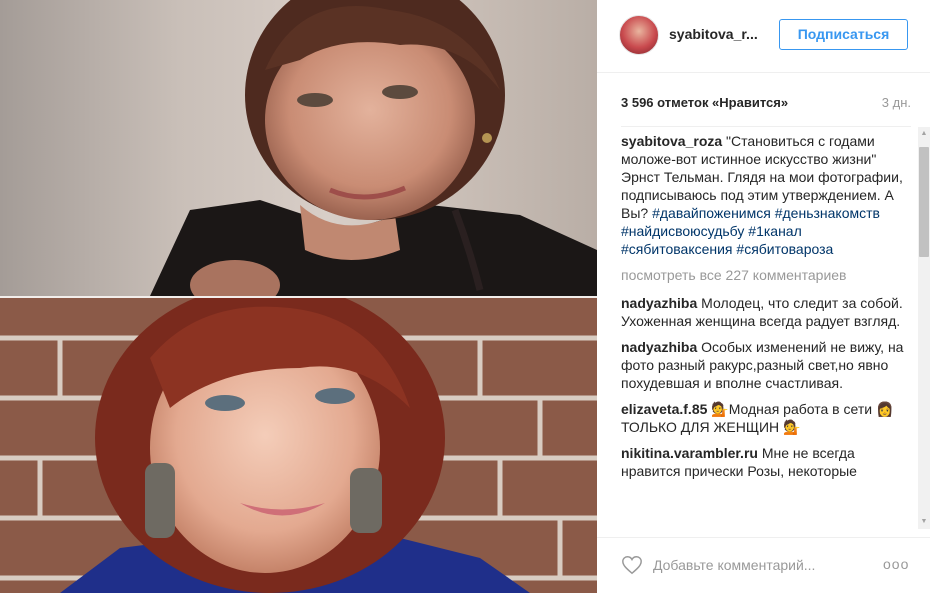 Image resolution: width=930 pixels, height=593 pixels. Describe the element at coordinates (924, 134) in the screenshot. I see `scroll-up-arrow-icon: ▲` at that location.